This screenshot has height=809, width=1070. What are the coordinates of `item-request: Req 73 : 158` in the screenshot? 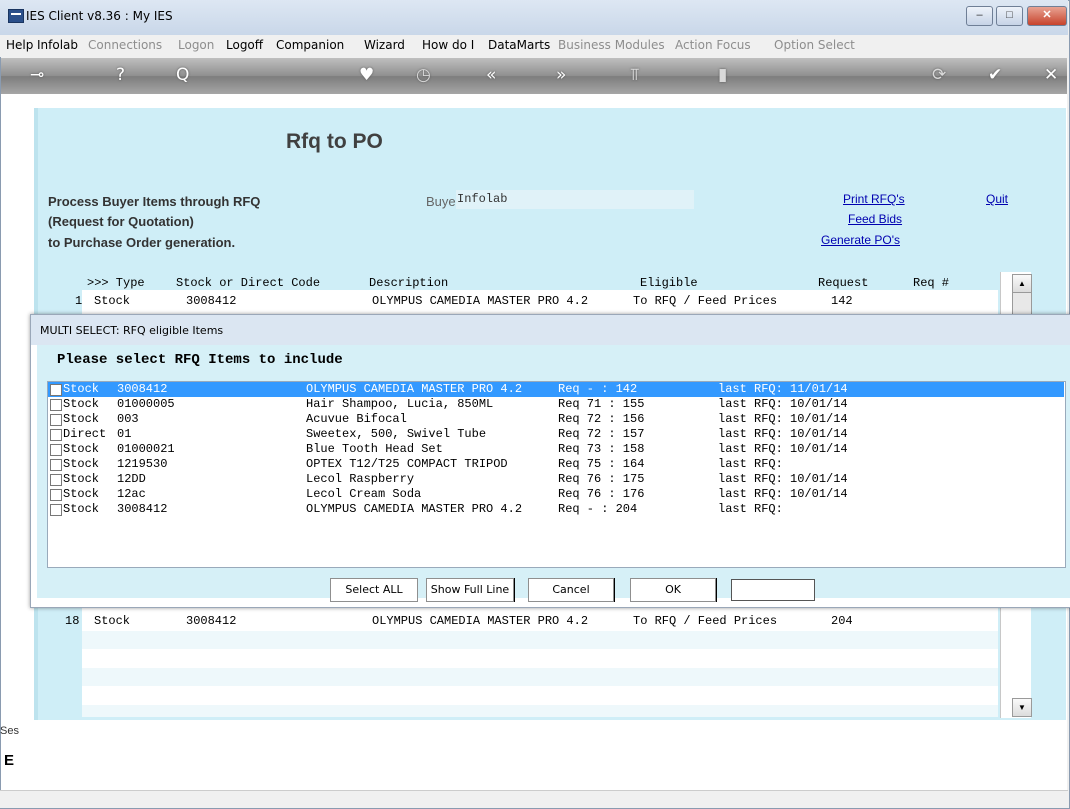 It's located at (601, 449).